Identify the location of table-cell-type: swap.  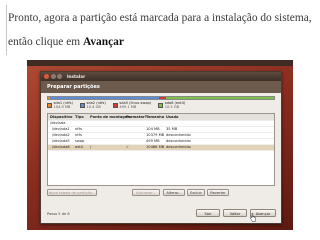
(80, 141).